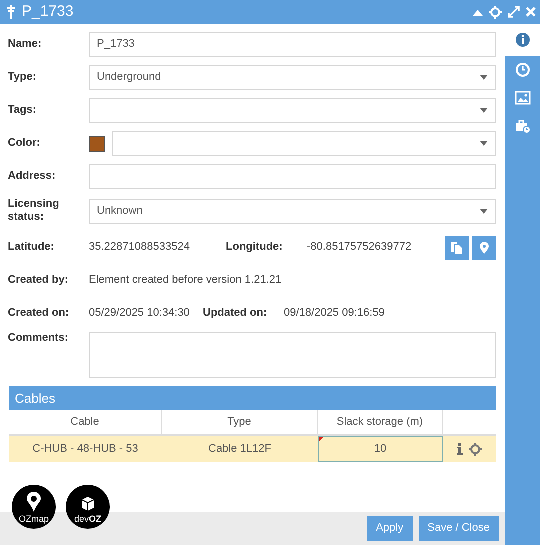 Image resolution: width=540 pixels, height=545 pixels. I want to click on field-label: Type:, so click(23, 77).